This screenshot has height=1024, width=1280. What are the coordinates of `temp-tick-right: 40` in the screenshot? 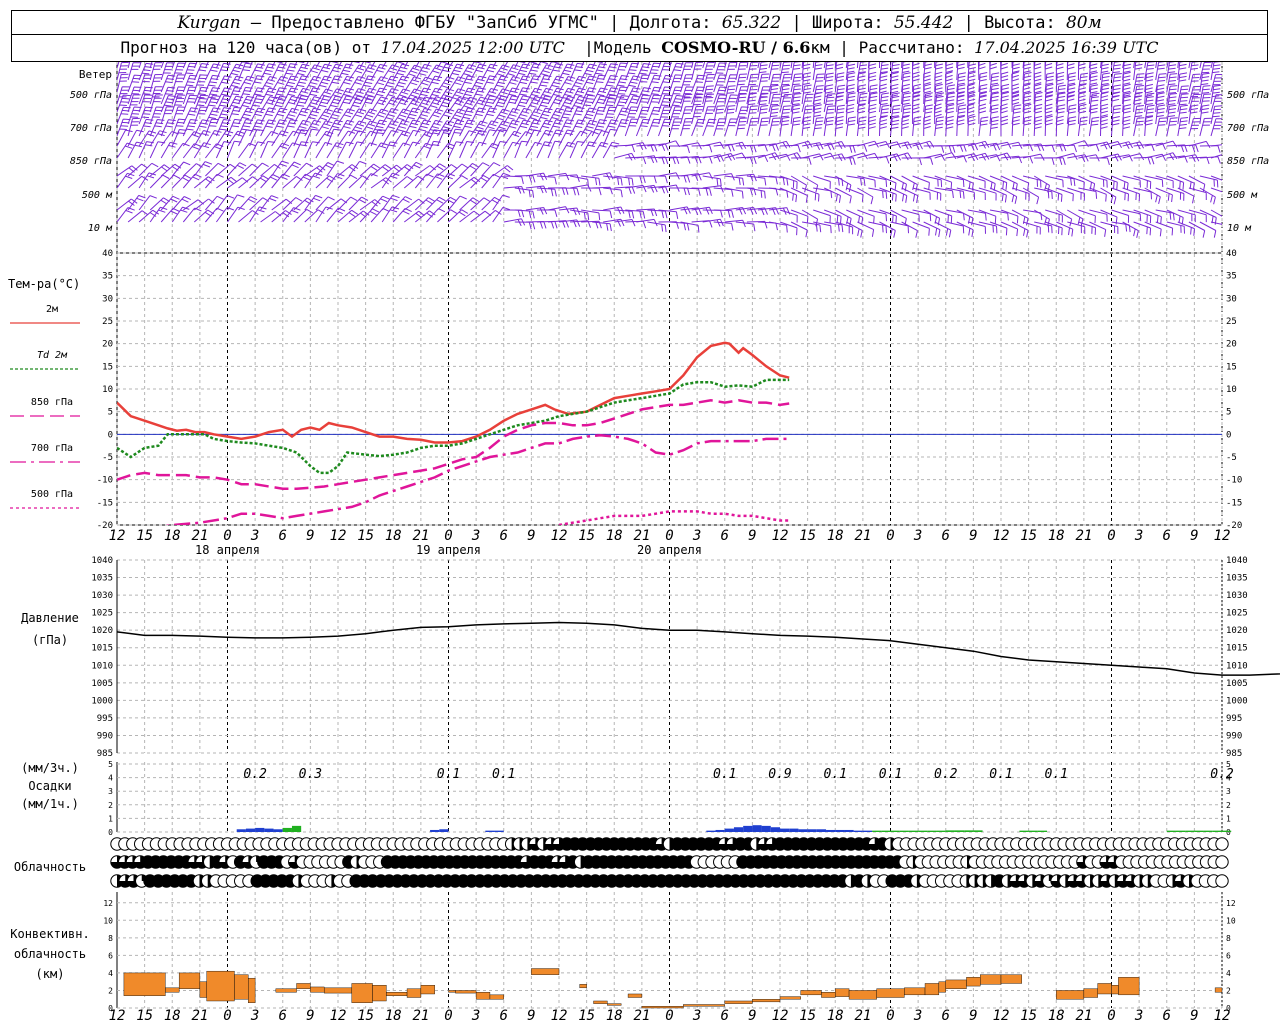 It's located at (1231, 254).